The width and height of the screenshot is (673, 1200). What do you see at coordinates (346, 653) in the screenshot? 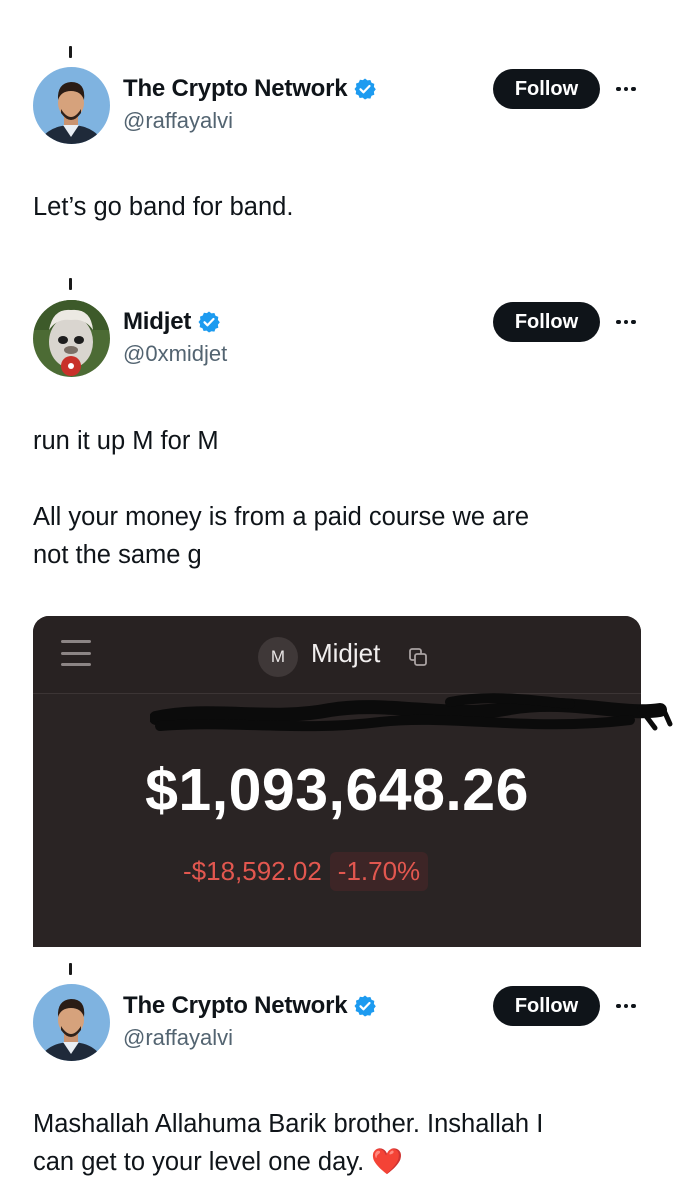
I see `account-name: Midjet` at bounding box center [346, 653].